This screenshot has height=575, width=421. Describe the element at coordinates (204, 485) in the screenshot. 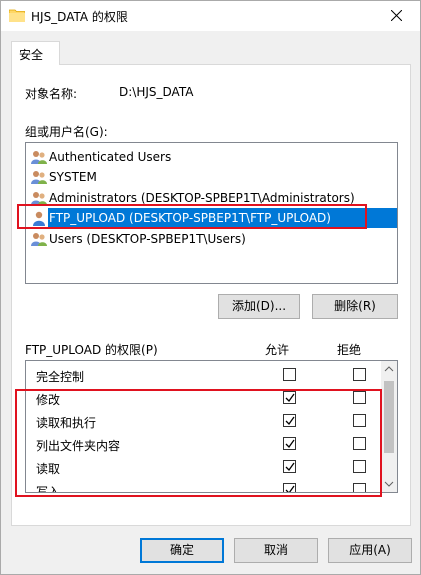

I see `perm-row-write: 写入` at that location.